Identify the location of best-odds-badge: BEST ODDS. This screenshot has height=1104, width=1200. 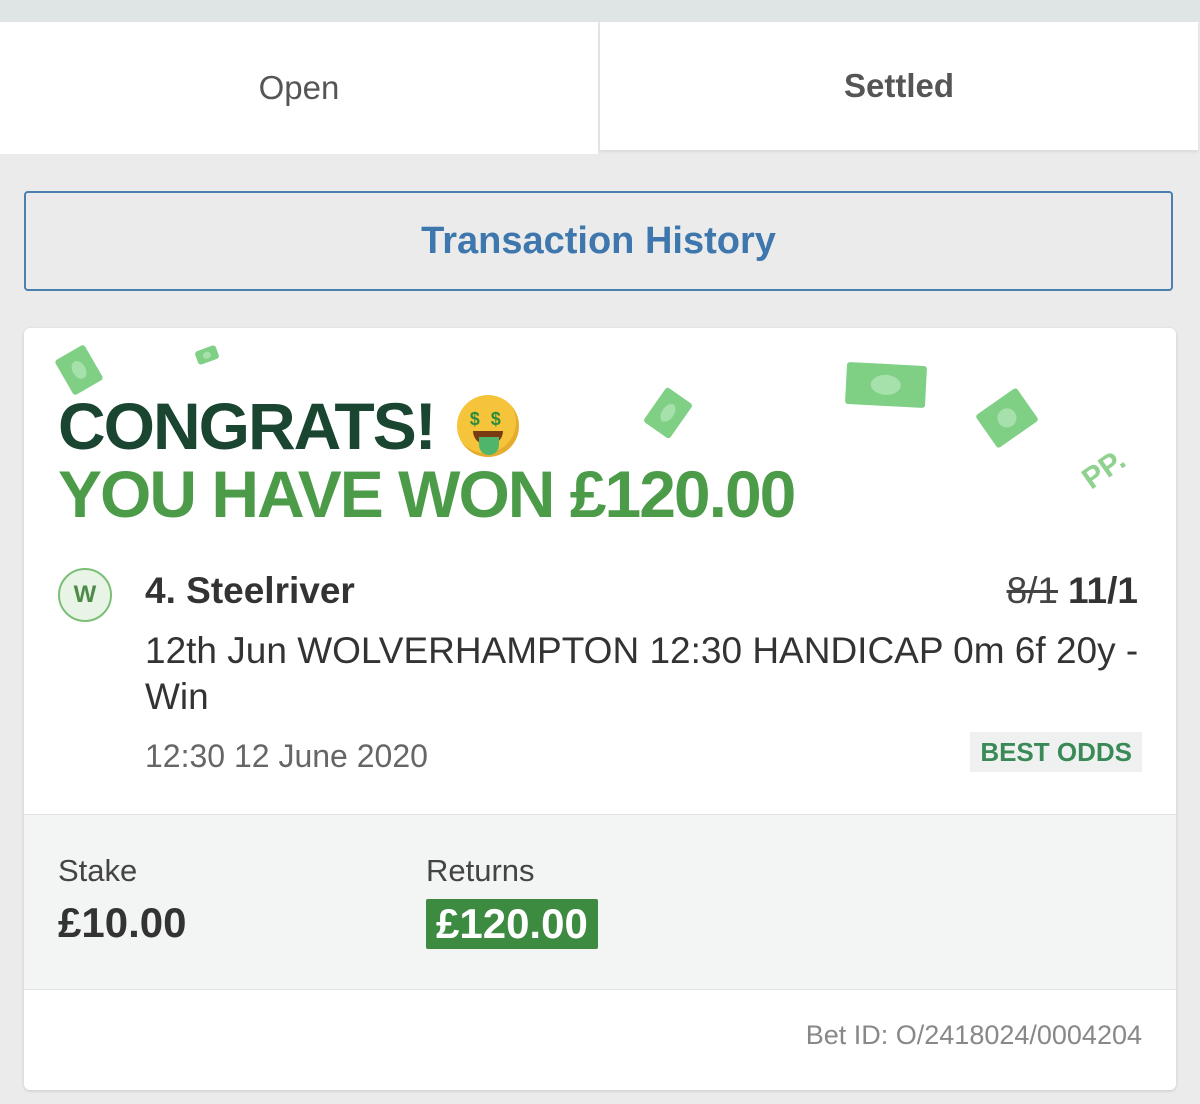
(1056, 752).